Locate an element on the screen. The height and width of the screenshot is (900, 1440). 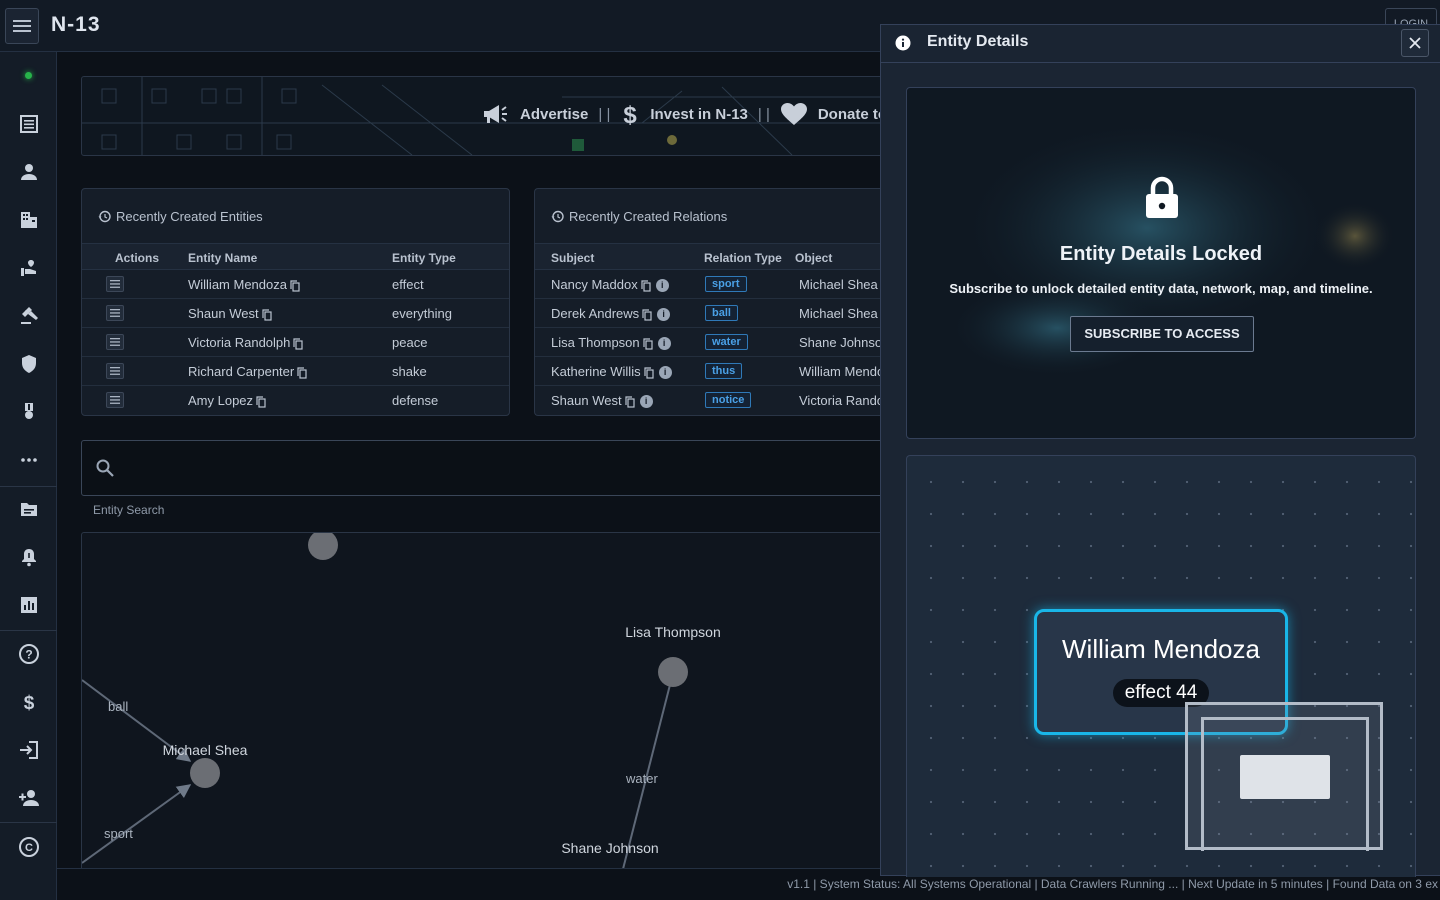
sidebar-item-person is located at coordinates (28, 172).